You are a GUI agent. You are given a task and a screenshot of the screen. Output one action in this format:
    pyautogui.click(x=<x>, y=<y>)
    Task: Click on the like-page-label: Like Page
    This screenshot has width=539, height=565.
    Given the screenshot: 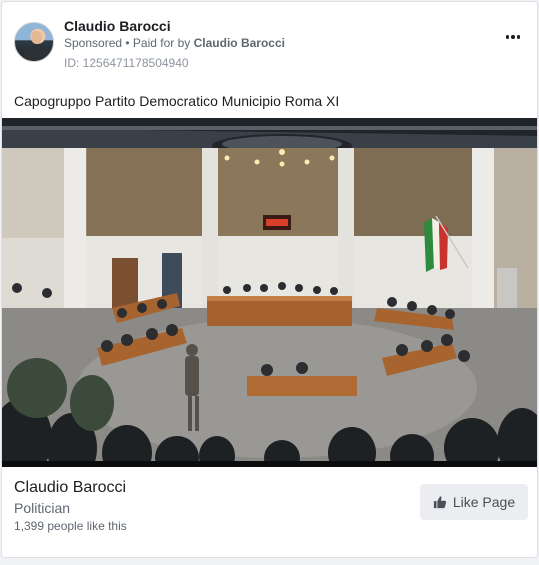 What is the action you would take?
    pyautogui.click(x=484, y=502)
    